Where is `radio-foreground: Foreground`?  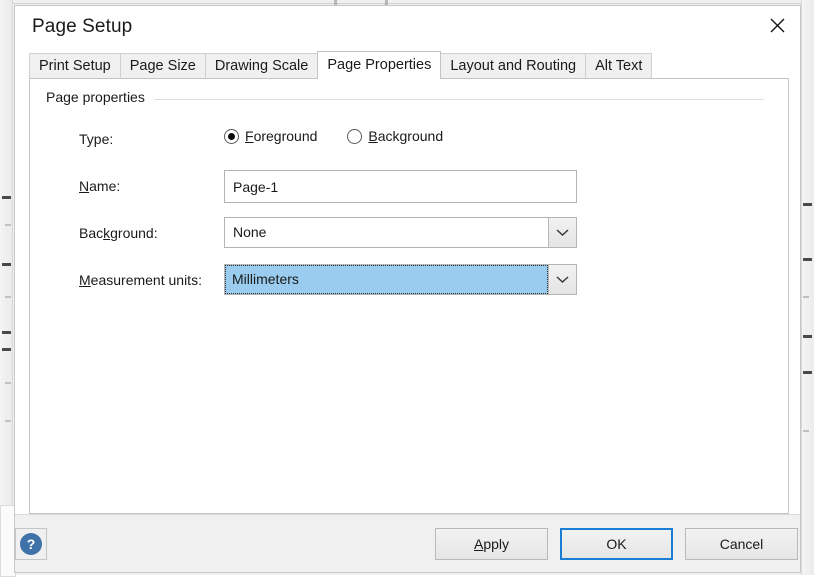
radio-foreground: Foreground is located at coordinates (270, 136).